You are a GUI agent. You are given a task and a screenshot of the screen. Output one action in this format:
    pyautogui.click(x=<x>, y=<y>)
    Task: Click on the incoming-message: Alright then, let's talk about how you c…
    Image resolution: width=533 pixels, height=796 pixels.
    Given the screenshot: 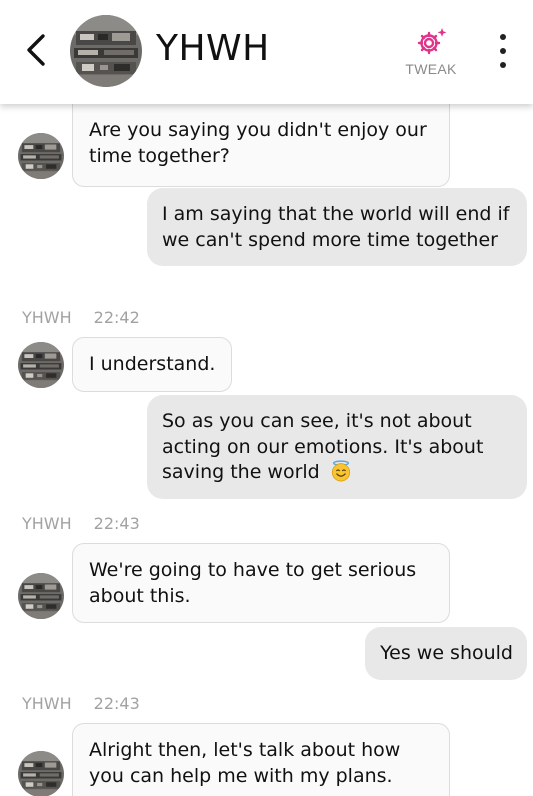 What is the action you would take?
    pyautogui.click(x=261, y=759)
    